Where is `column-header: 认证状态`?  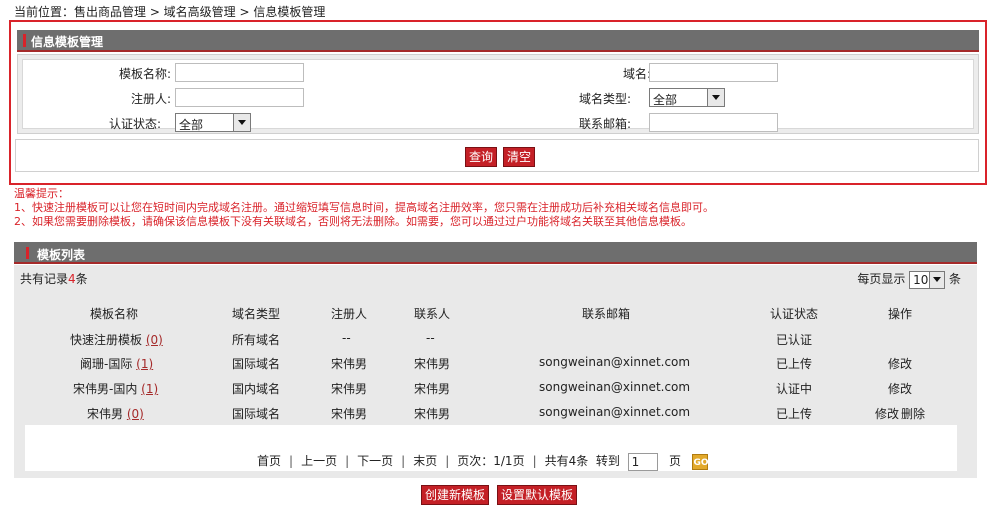 column-header: 认证状态 is located at coordinates (794, 314).